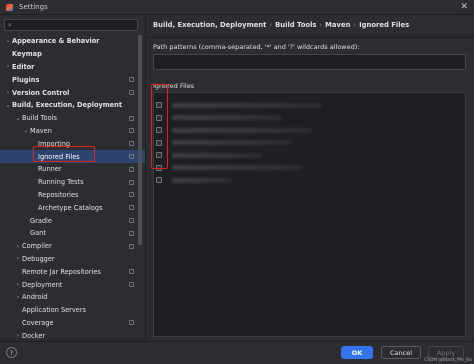 This screenshot has height=364, width=474. What do you see at coordinates (384, 25) in the screenshot?
I see `breadcrumb-item: Ignored Files` at bounding box center [384, 25].